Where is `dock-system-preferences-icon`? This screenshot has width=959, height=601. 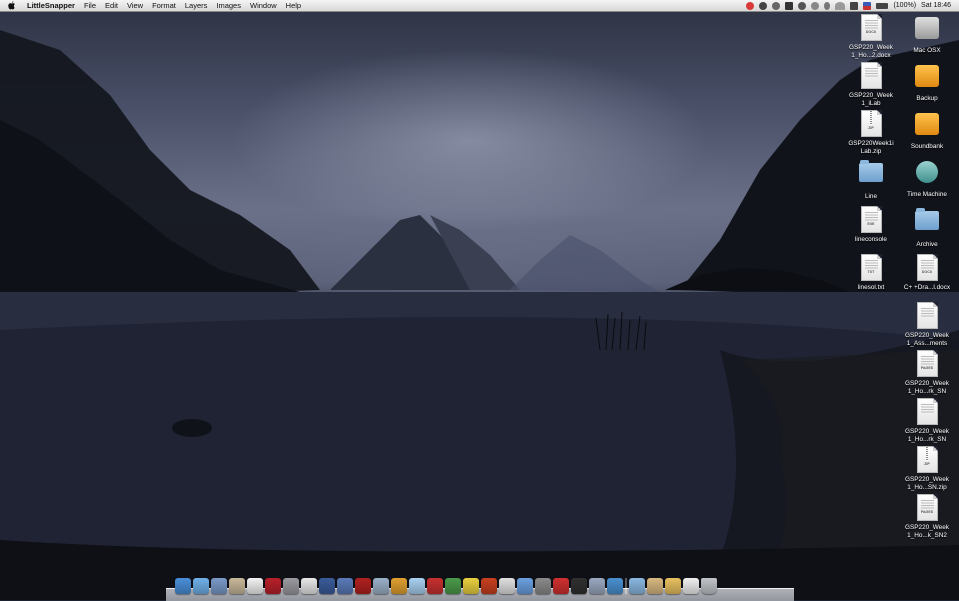
dock-system-preferences-icon is located at coordinates (291, 586).